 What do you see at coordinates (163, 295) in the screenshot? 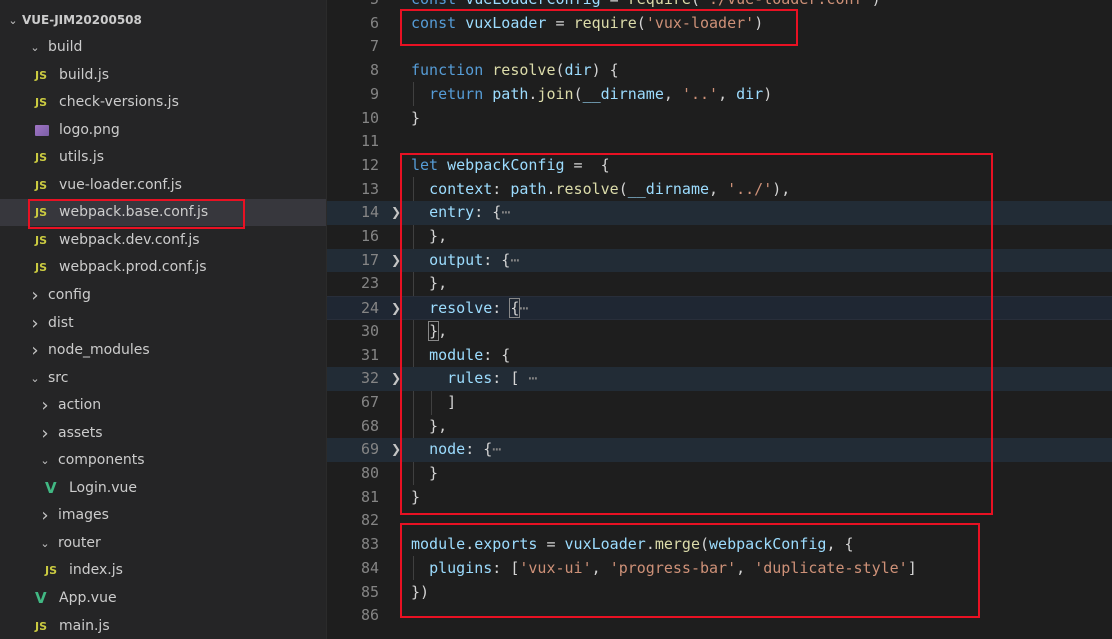
I see `folder-config: › config` at bounding box center [163, 295].